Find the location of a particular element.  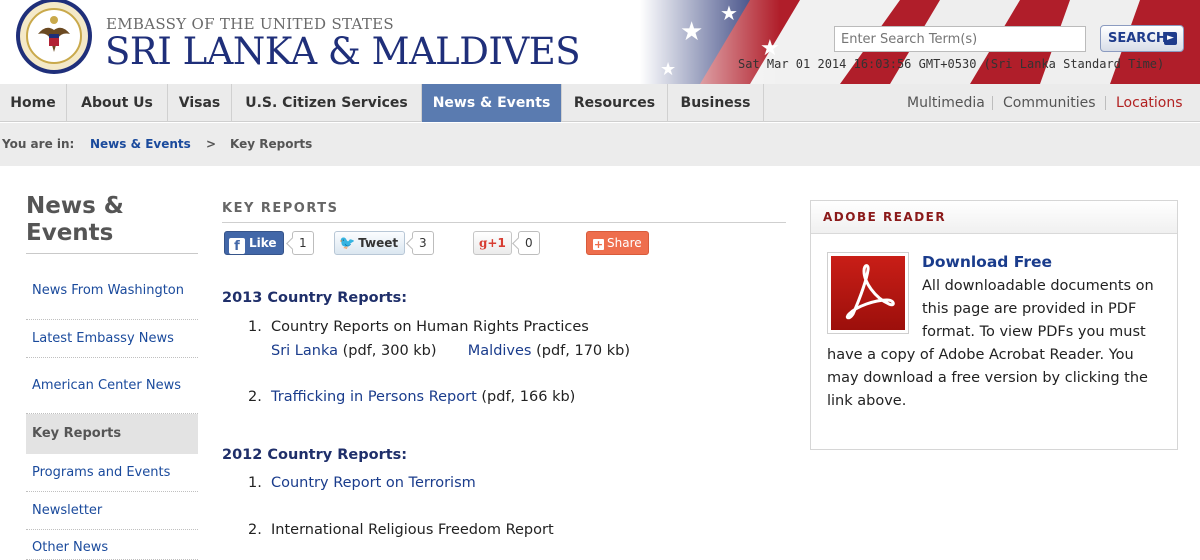

facebook-icon: f is located at coordinates (237, 246).